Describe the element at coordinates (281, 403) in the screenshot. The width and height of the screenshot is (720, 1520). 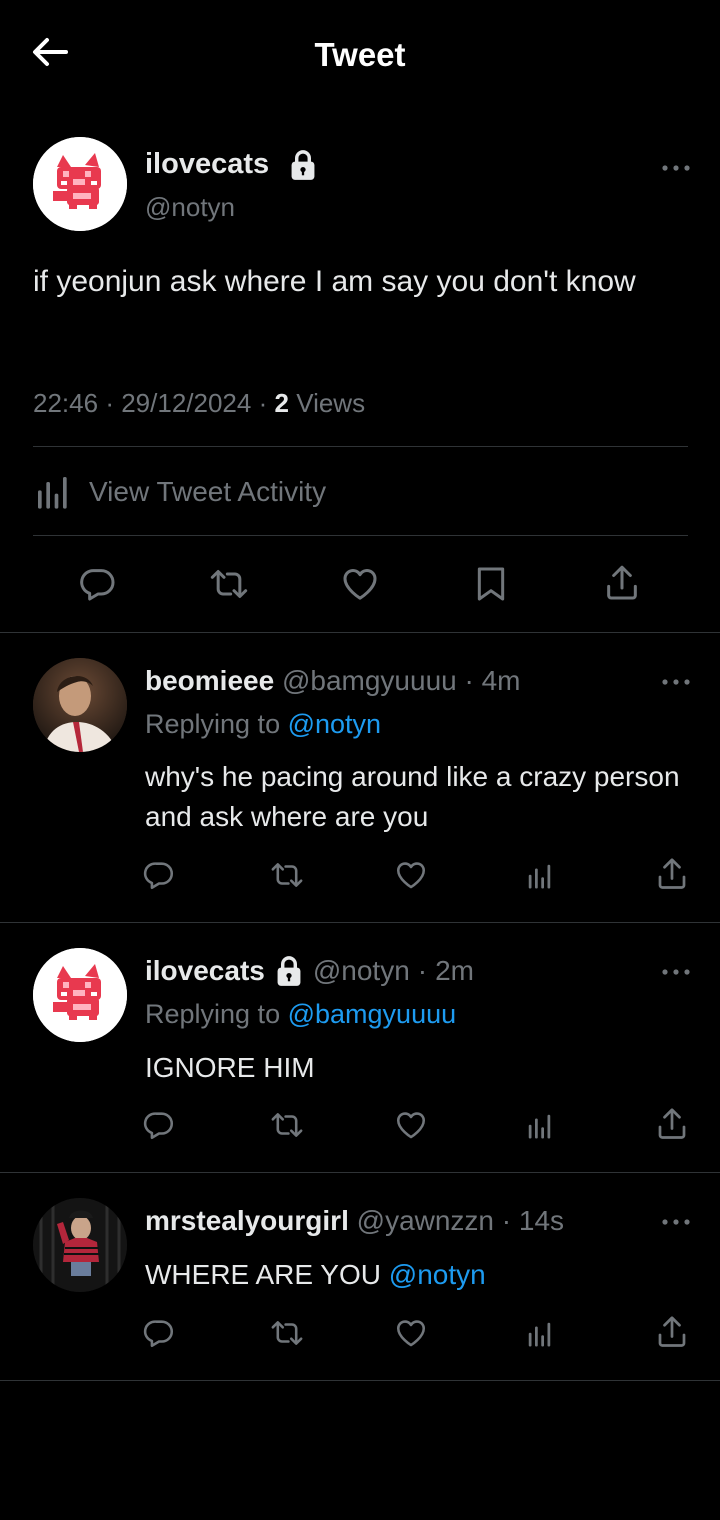
I see `views-count: 2` at that location.